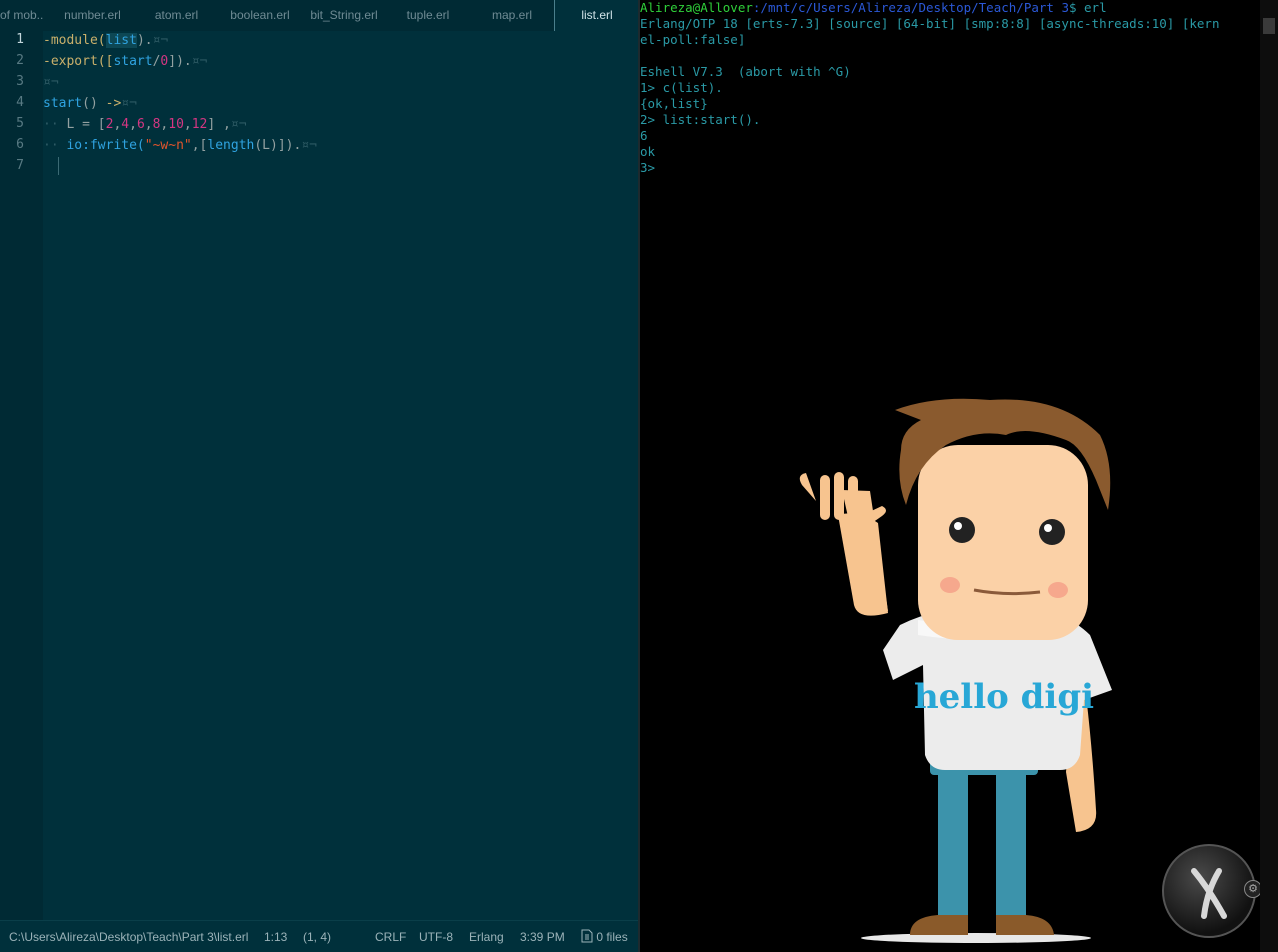  What do you see at coordinates (92, 15) in the screenshot?
I see `tab-number-erl: number.erl` at bounding box center [92, 15].